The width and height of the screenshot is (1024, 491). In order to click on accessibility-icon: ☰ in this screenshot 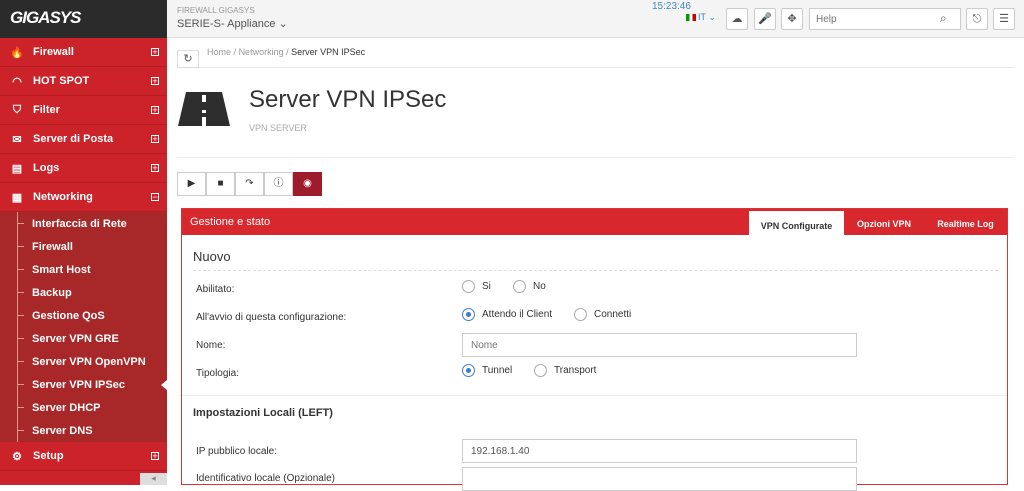, I will do `click(1004, 19)`.